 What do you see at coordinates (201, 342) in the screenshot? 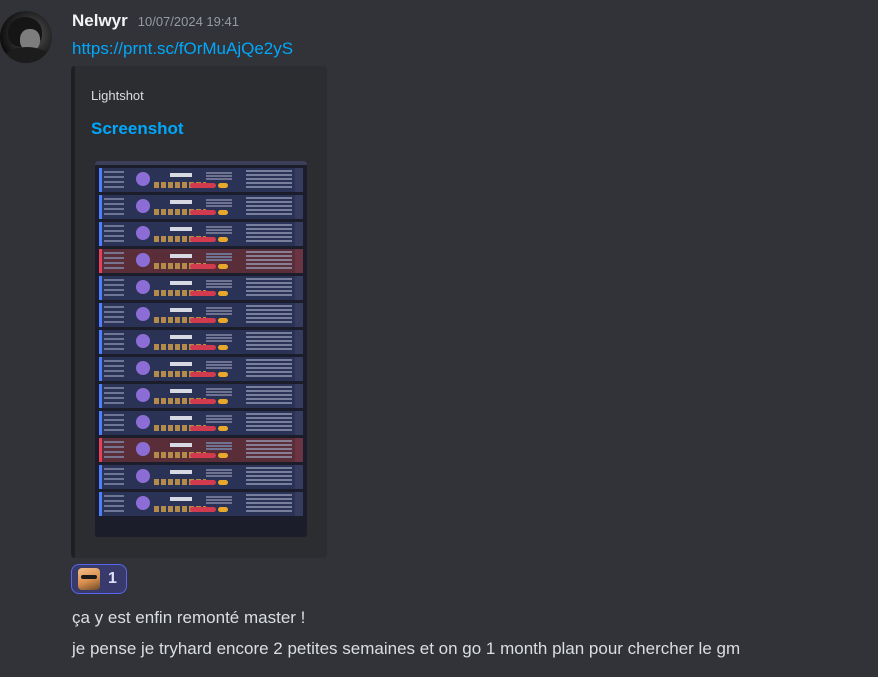
I see `match-history-list` at bounding box center [201, 342].